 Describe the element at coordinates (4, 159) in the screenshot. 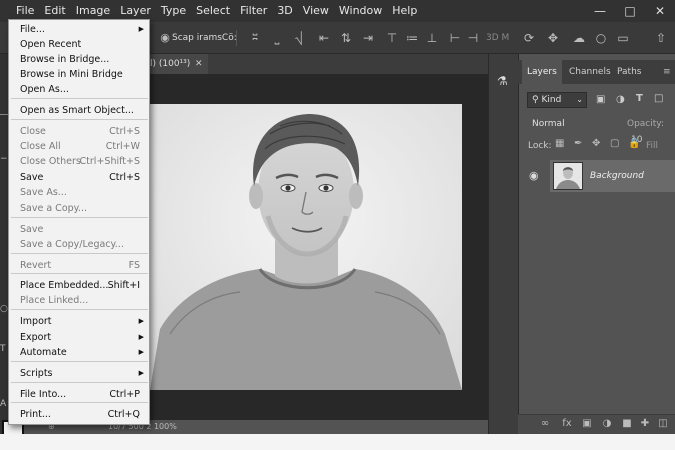

I see `tool-icon: −` at that location.